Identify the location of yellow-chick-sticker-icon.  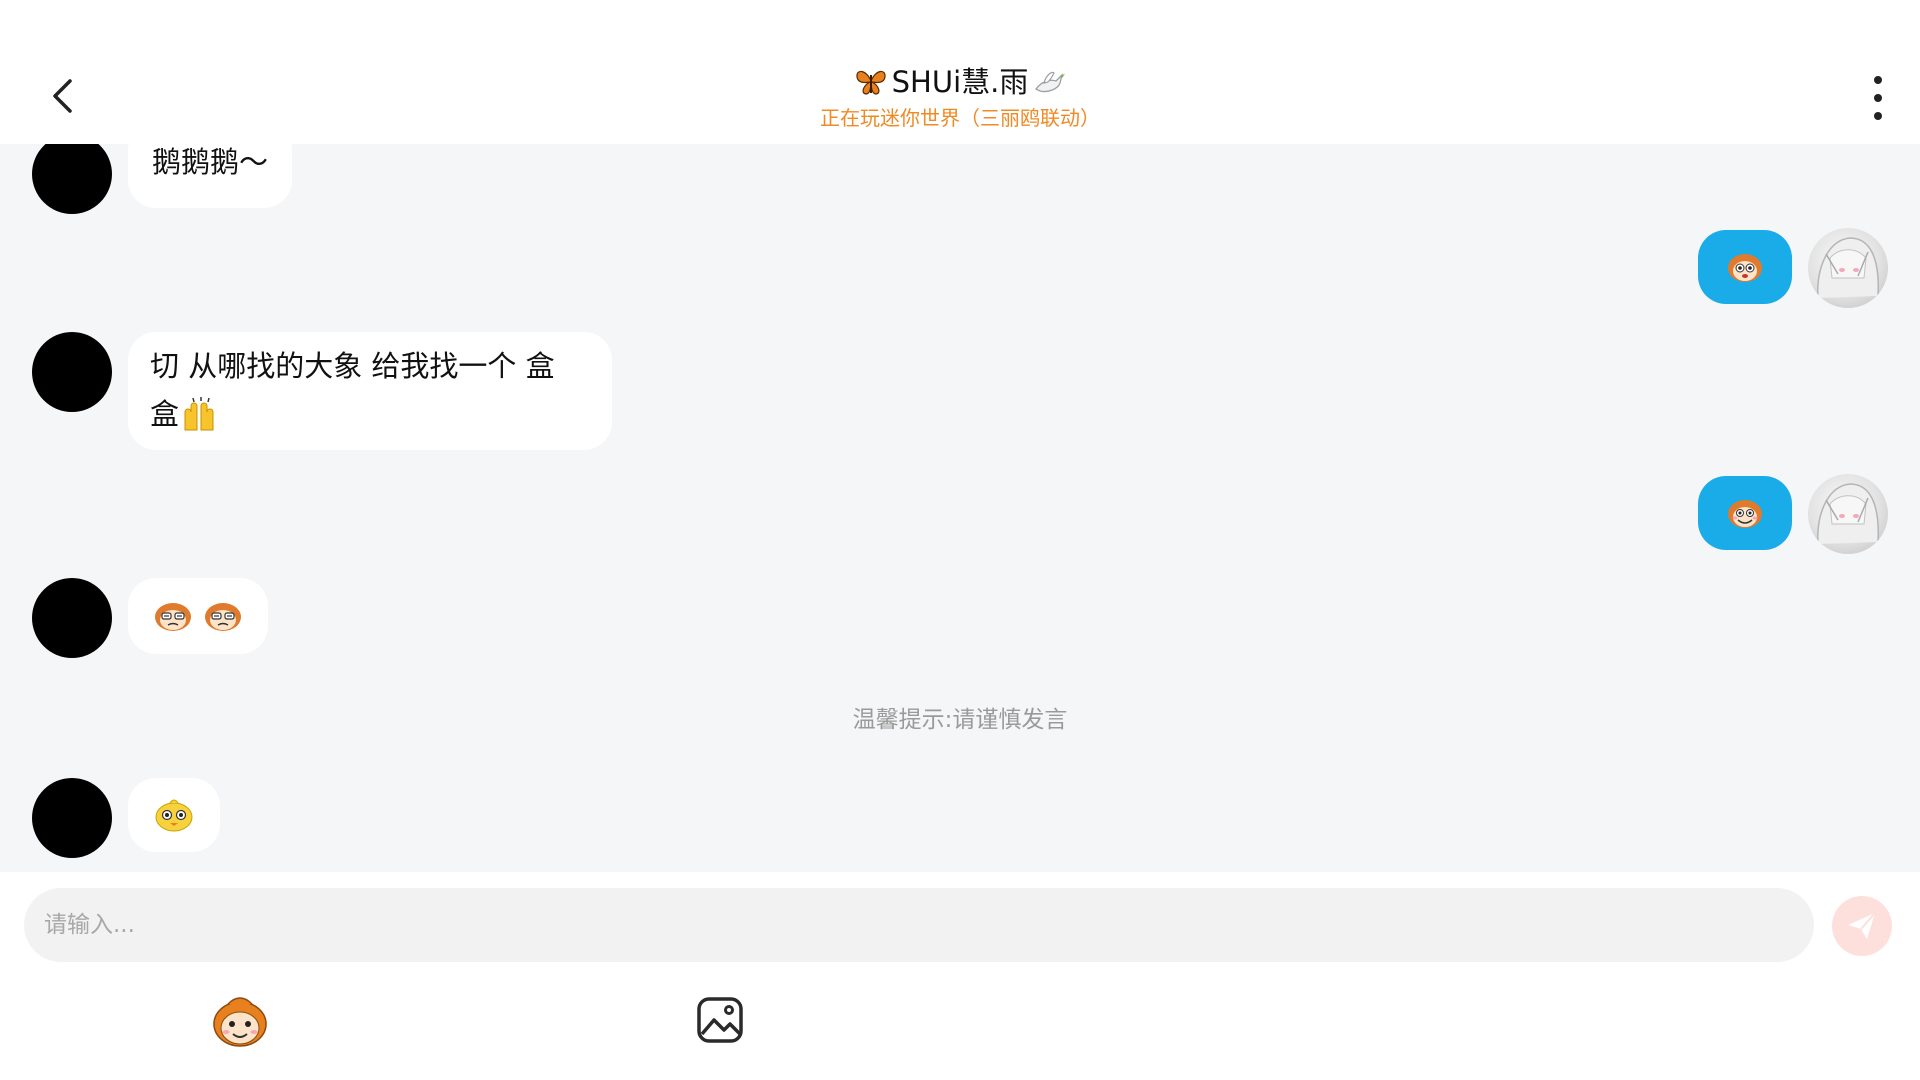
(174, 815).